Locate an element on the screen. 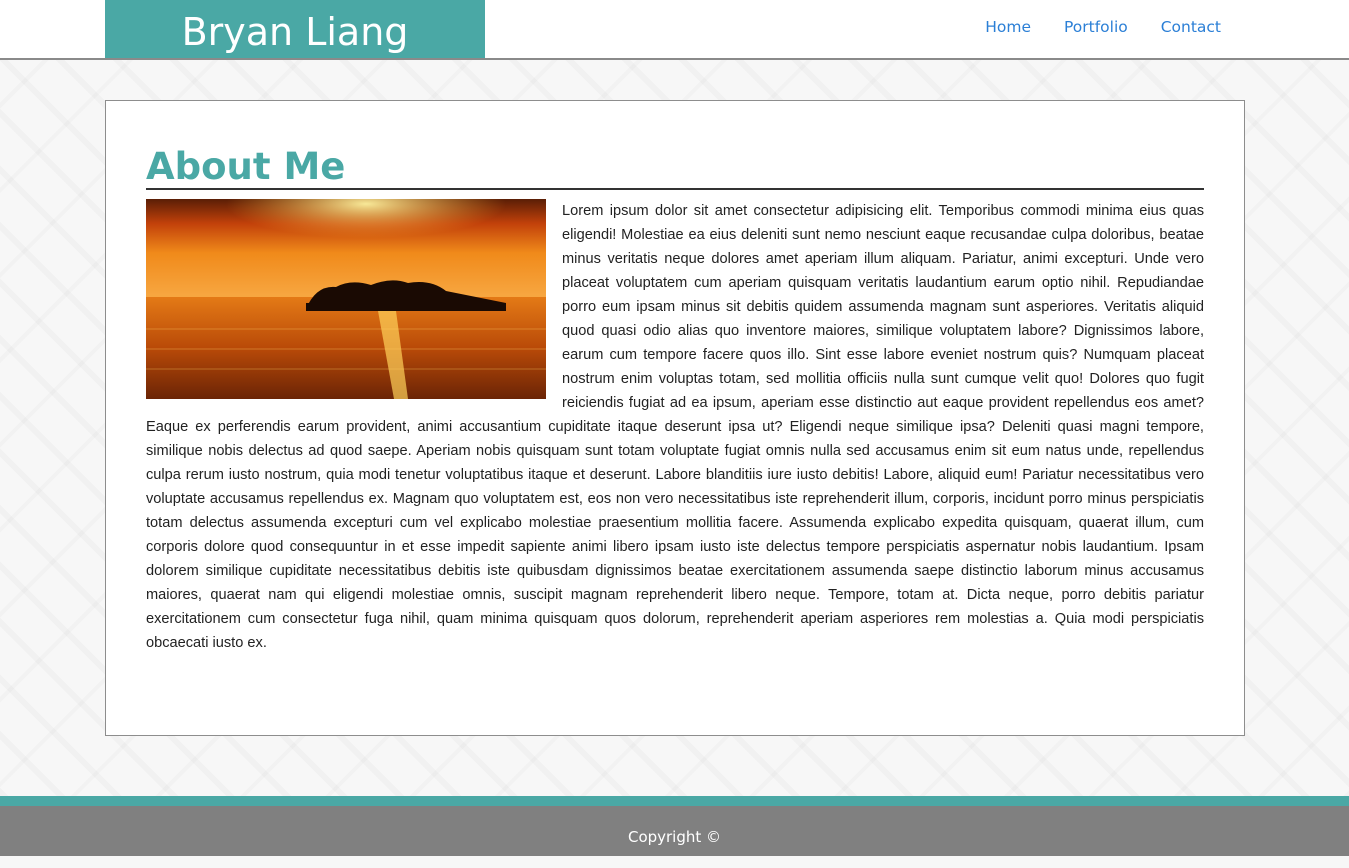 The width and height of the screenshot is (1349, 868). nav-contact-link: Contact is located at coordinates (1191, 27).